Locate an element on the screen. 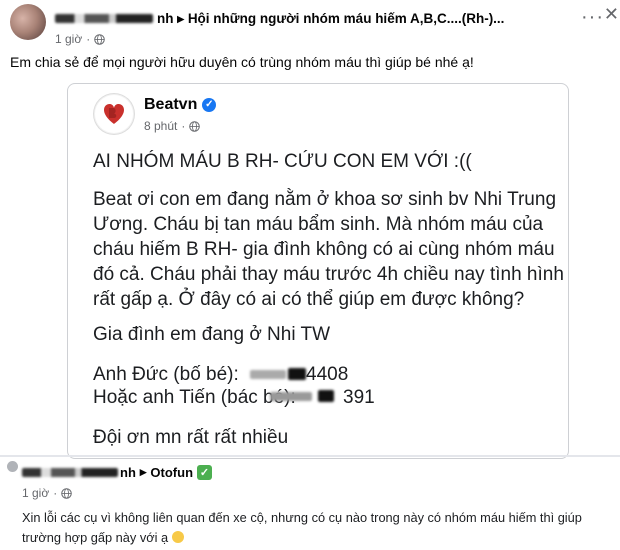 The image size is (620, 550). group-name-link: Otofun is located at coordinates (171, 472).